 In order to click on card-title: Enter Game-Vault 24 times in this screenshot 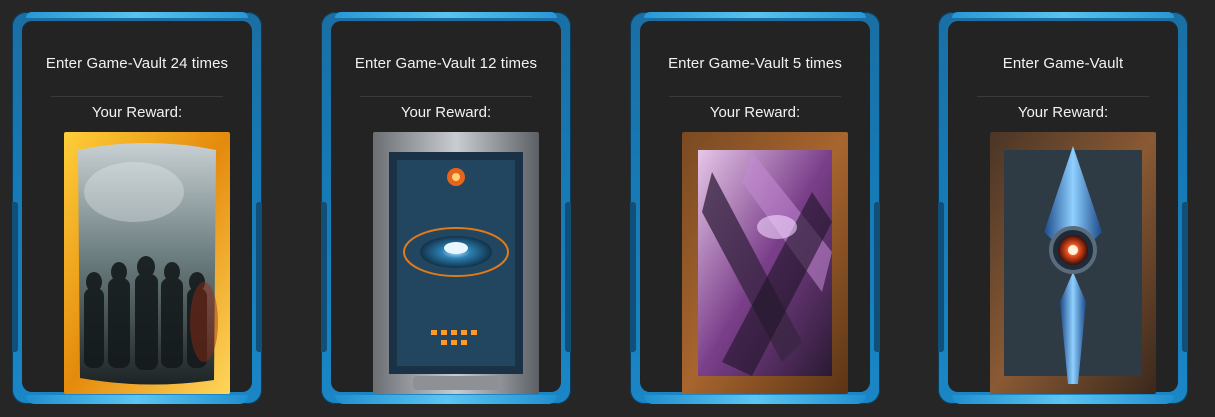, I will do `click(137, 63)`.